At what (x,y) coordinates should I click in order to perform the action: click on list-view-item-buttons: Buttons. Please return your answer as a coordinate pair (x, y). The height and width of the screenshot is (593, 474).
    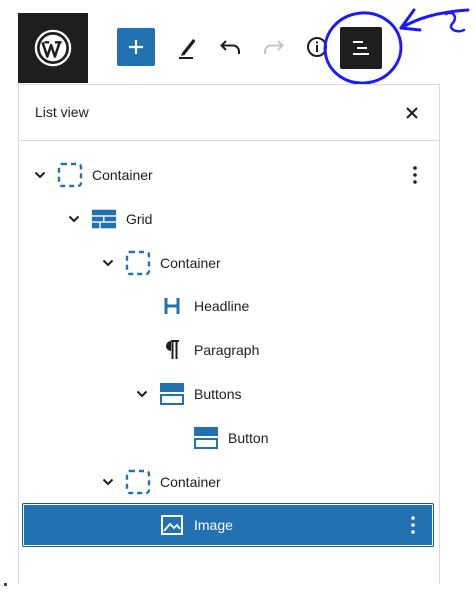
    Looking at the image, I should click on (229, 394).